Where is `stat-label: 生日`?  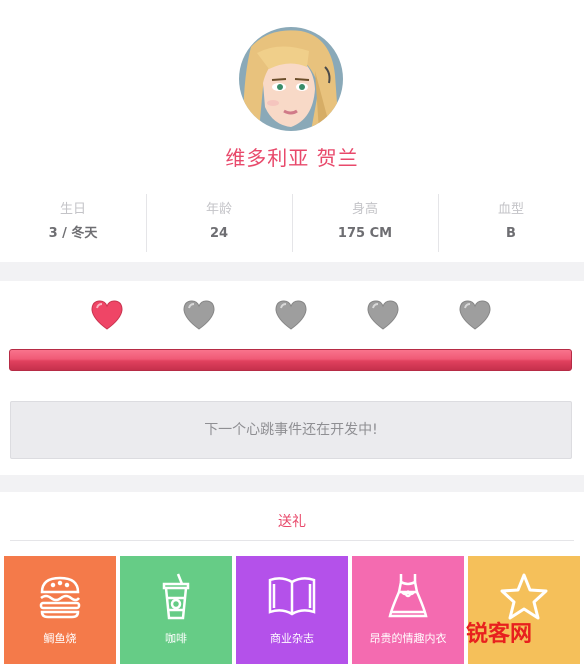
stat-label: 生日 is located at coordinates (72, 209).